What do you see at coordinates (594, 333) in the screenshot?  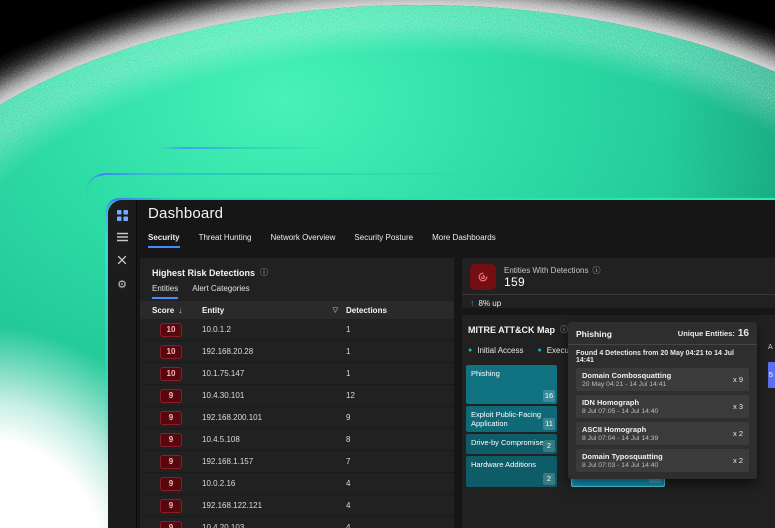 I see `popup-title: Phishing` at bounding box center [594, 333].